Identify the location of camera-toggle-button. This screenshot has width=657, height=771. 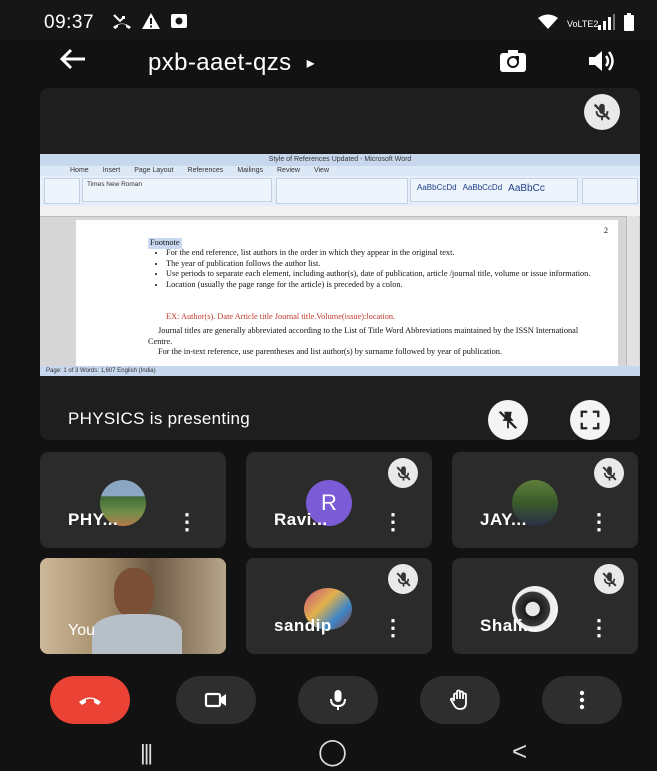
(216, 700).